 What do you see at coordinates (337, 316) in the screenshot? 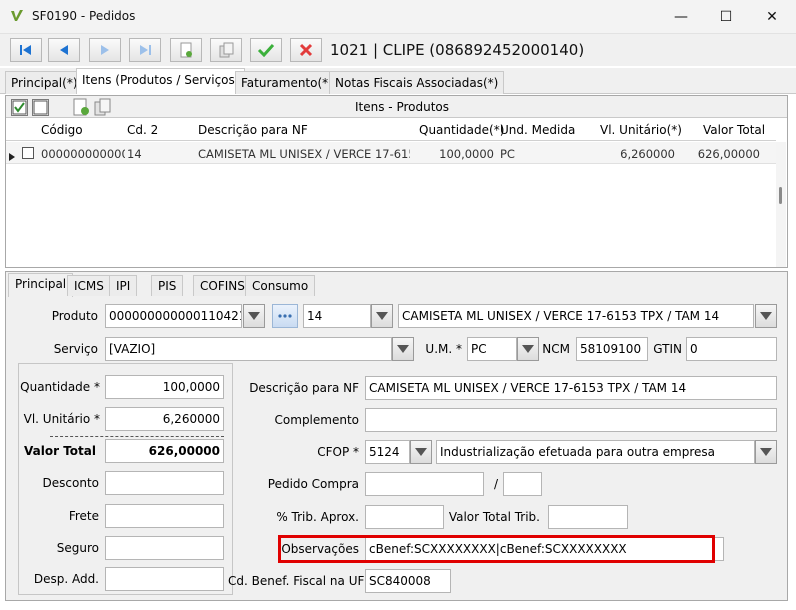
I see `cd2-input: 14` at bounding box center [337, 316].